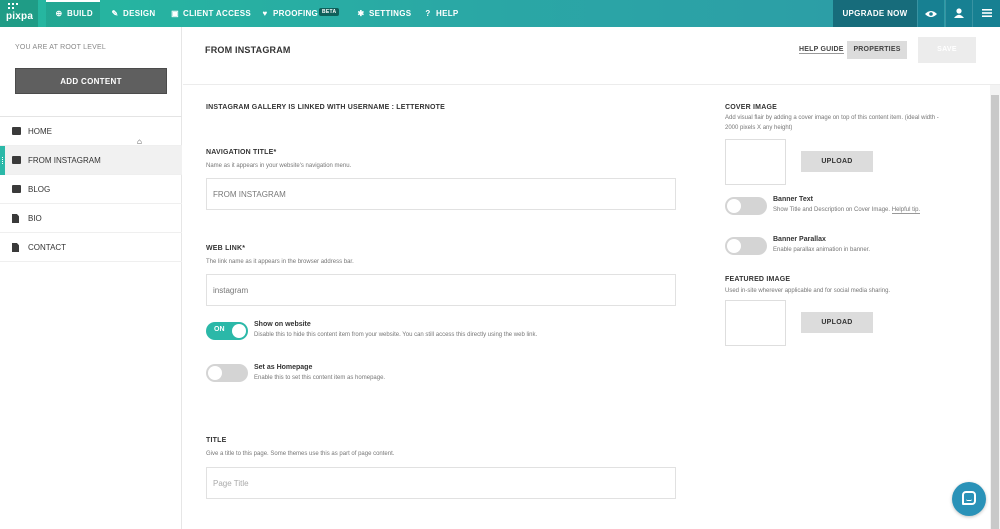 The width and height of the screenshot is (1000, 529). Describe the element at coordinates (361, 13) in the screenshot. I see `gear-icon: ✱` at that location.